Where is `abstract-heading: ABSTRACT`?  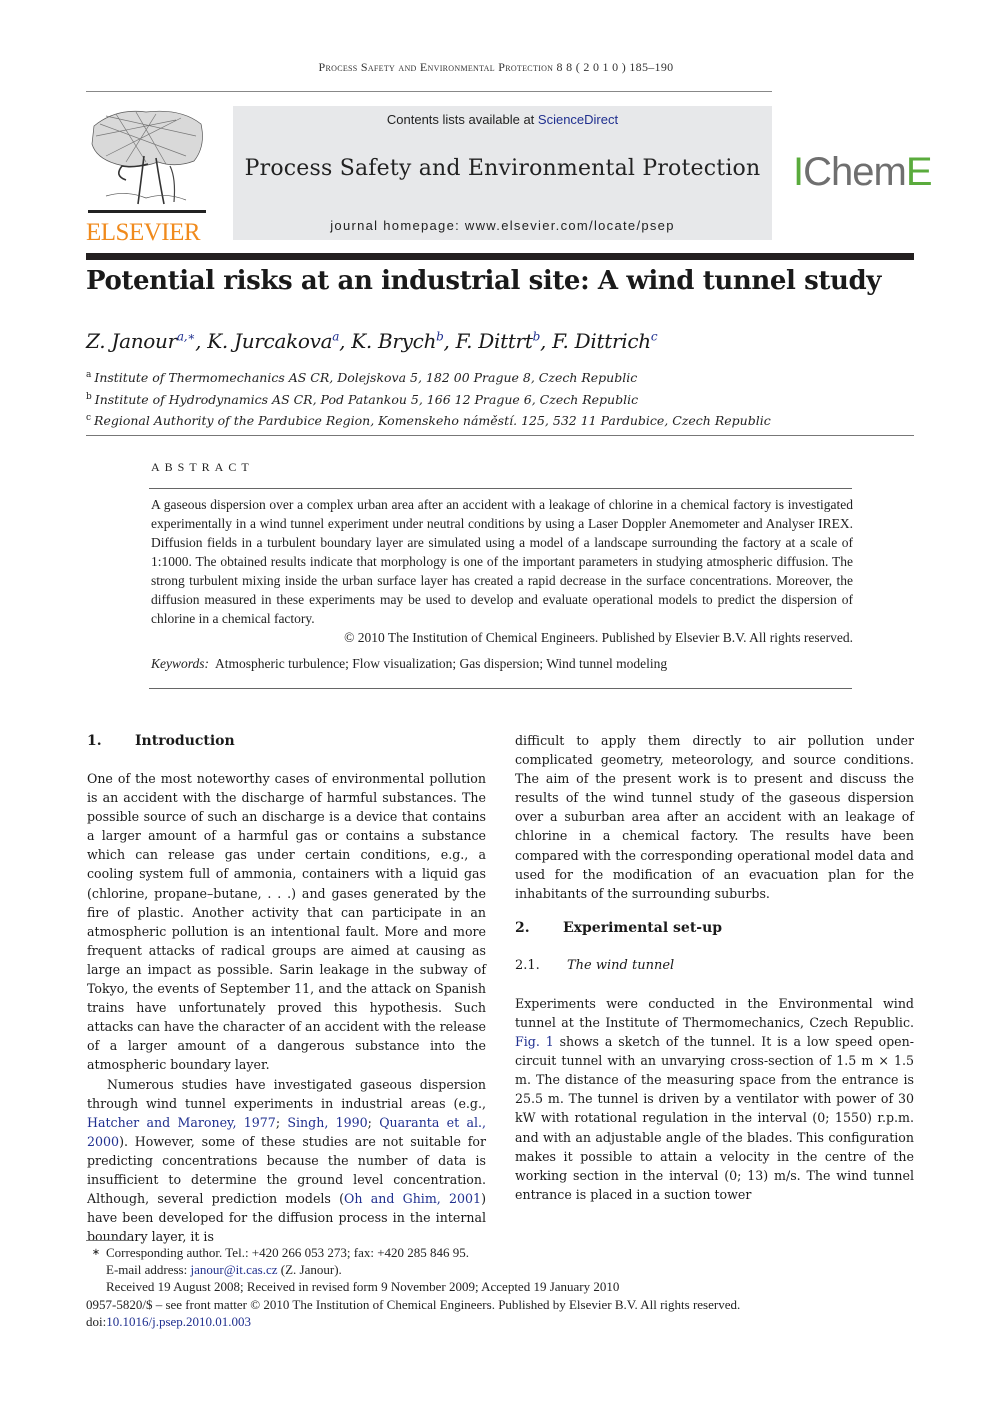
abstract-heading: ABSTRACT is located at coordinates (202, 467).